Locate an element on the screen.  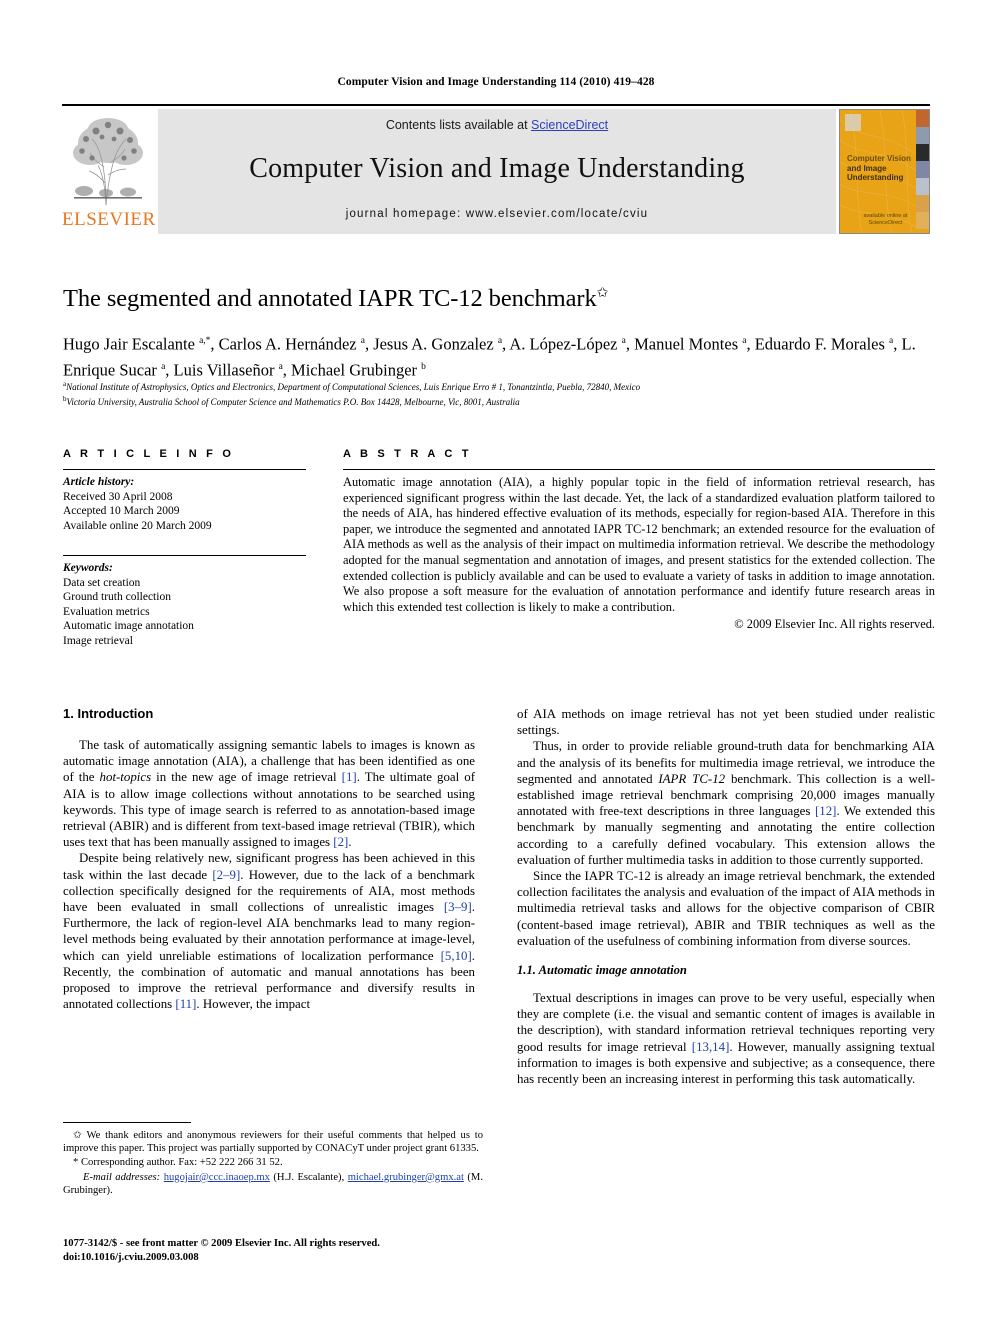
cover-title-line2: and Image is located at coordinates (867, 168).